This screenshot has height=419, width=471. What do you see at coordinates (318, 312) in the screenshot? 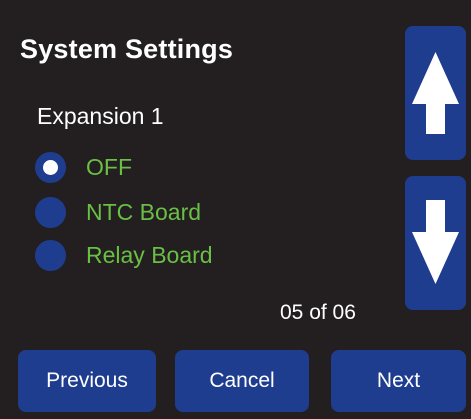
I see `page-indicator: 05 of 06` at bounding box center [318, 312].